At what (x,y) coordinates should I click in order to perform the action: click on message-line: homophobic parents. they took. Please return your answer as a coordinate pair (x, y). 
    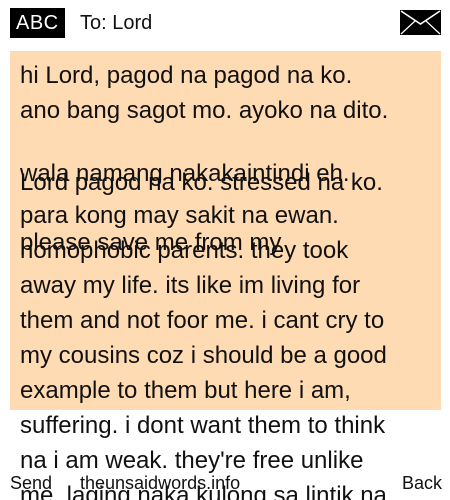
    Looking at the image, I should click on (184, 250).